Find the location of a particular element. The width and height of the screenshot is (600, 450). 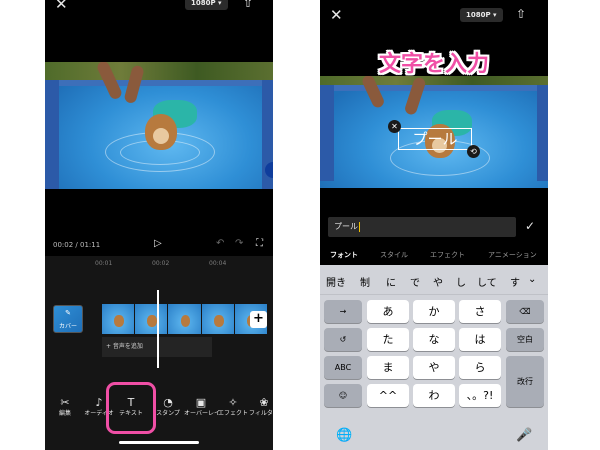

playhead is located at coordinates (158, 329).